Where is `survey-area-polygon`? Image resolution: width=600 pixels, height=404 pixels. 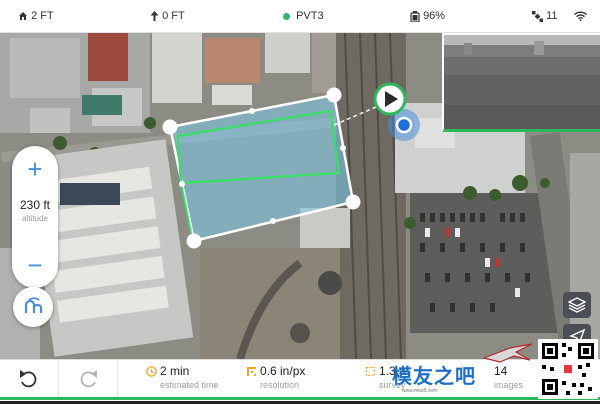
survey-area-polygon is located at coordinates (261, 168).